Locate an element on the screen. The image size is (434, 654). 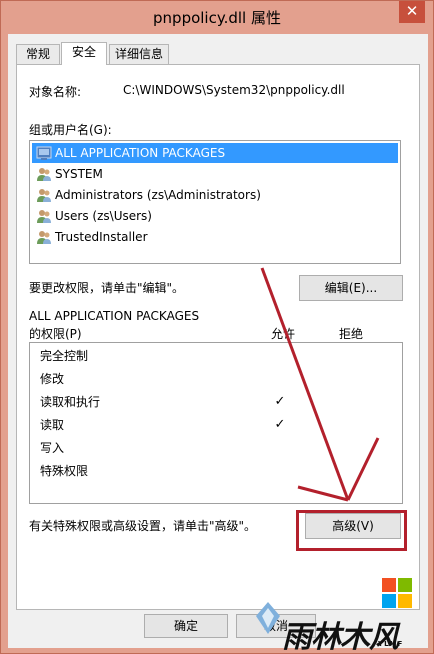
permission-name: 写入 is located at coordinates (52, 448).